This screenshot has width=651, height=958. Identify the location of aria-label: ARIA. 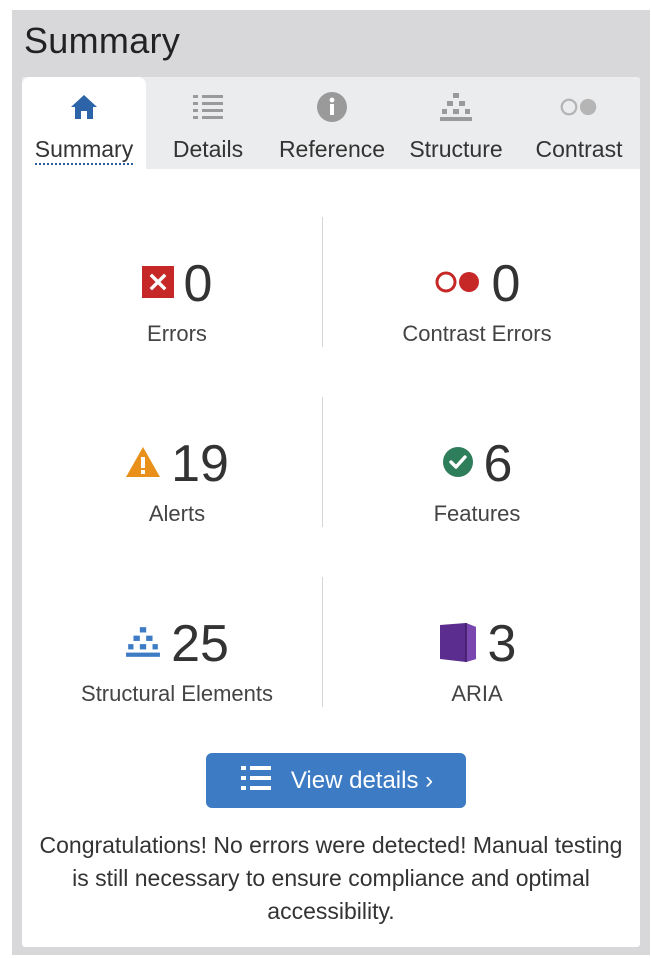
(477, 693).